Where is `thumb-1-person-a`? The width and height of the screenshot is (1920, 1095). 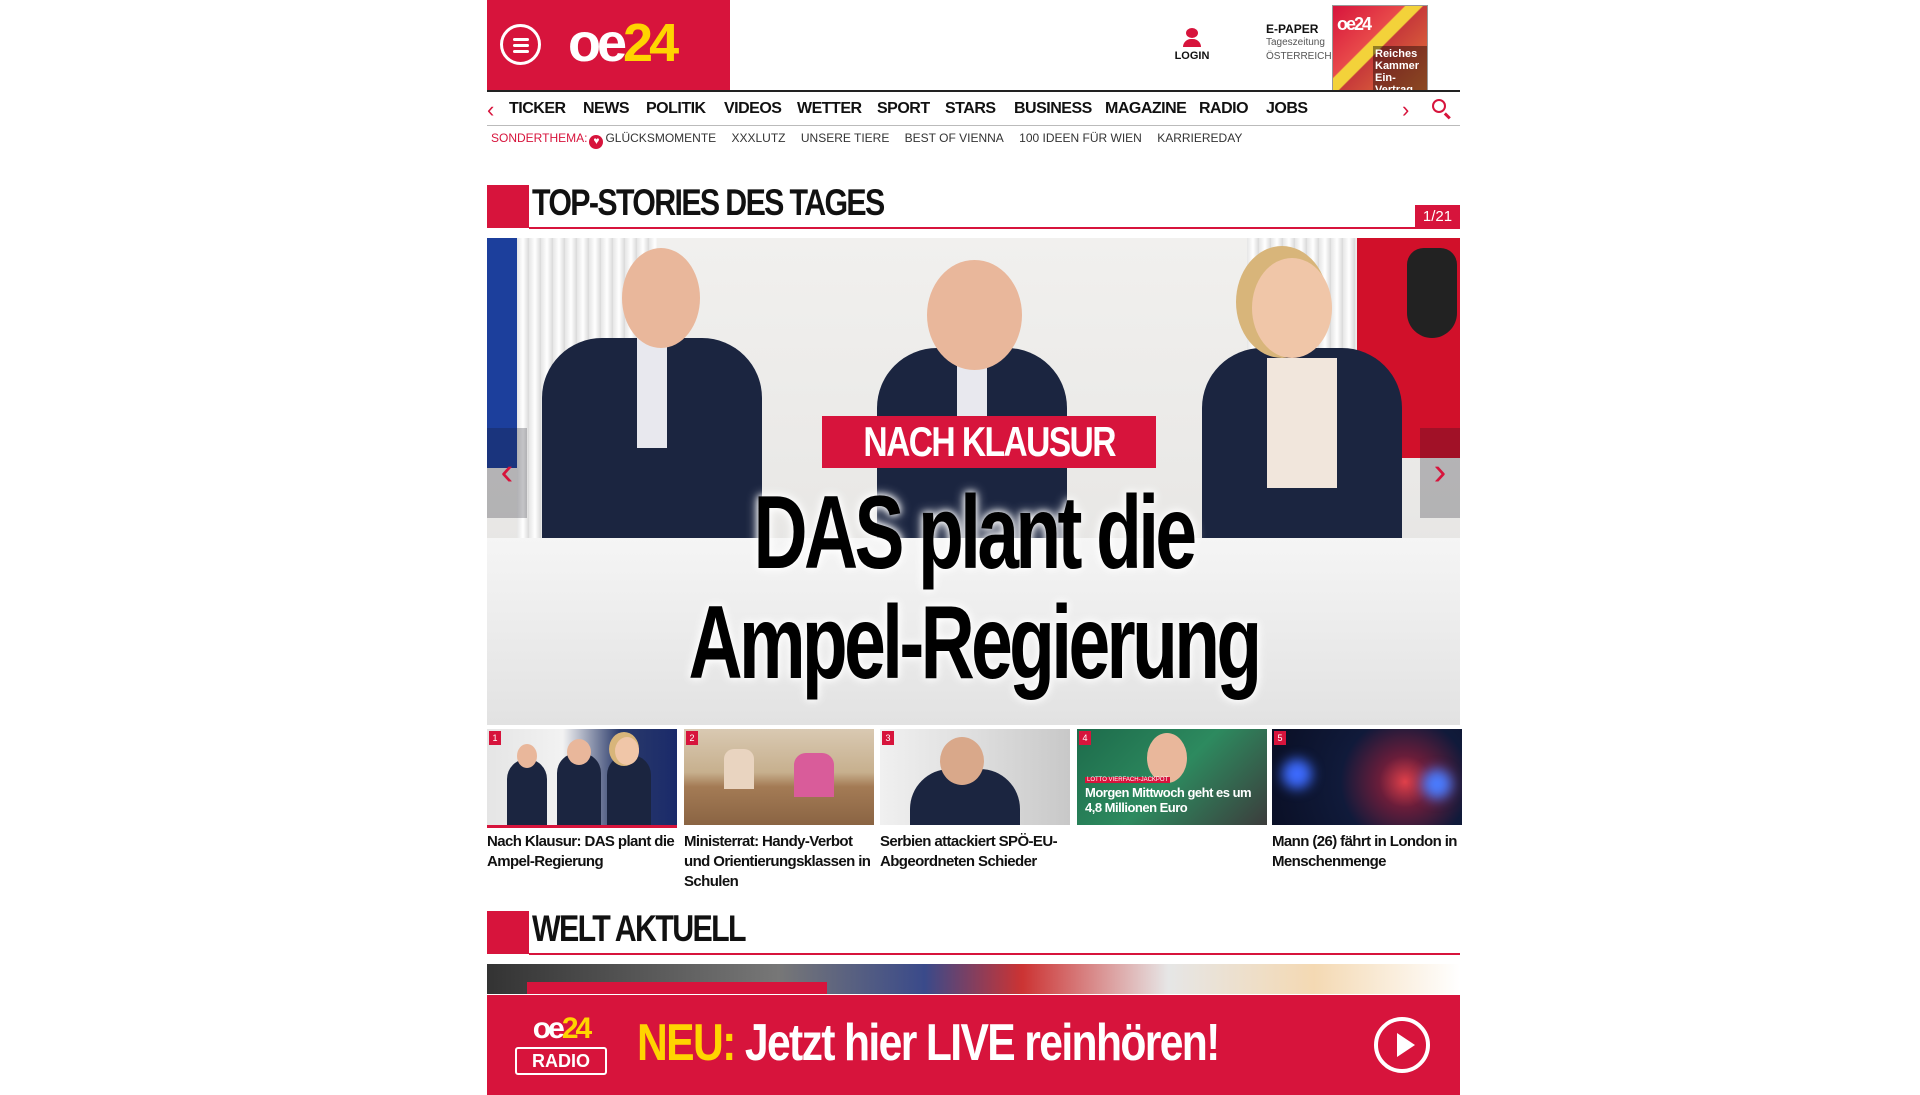
thumb-1-person-a is located at coordinates (527, 792).